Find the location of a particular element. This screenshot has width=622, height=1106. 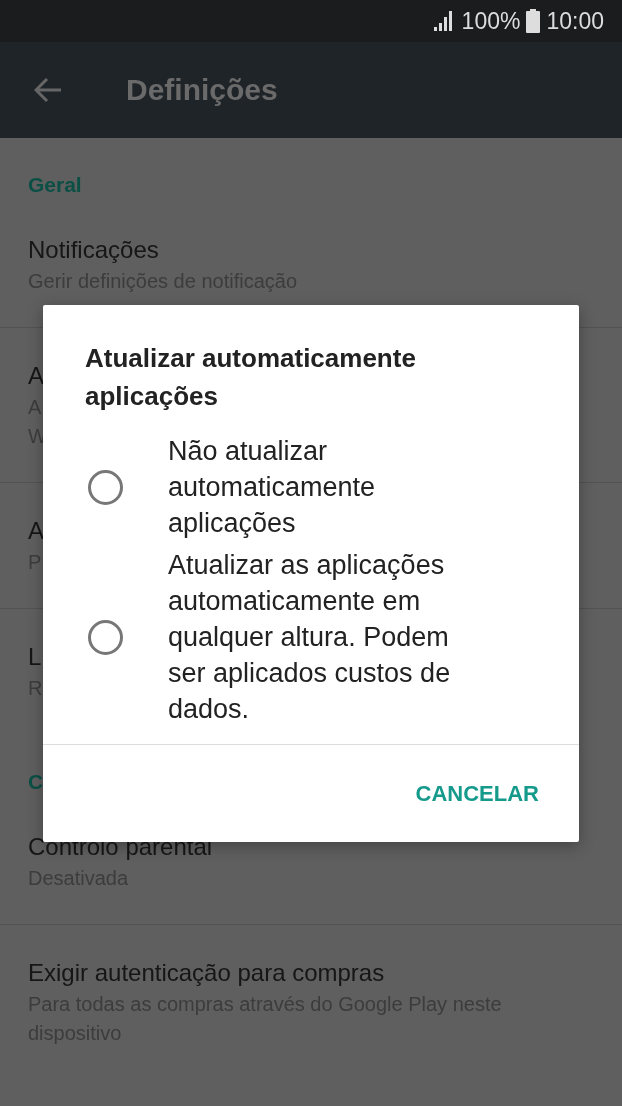

battery-icon is located at coordinates (533, 21).